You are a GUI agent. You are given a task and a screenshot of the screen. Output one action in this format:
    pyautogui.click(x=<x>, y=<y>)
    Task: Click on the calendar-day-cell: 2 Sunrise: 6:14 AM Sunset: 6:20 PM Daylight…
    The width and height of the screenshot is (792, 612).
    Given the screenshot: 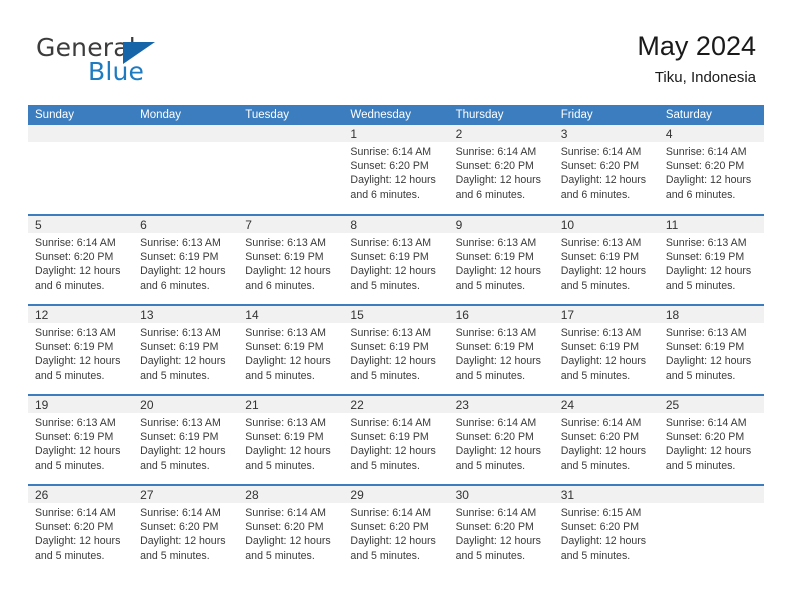 What is the action you would take?
    pyautogui.click(x=501, y=170)
    